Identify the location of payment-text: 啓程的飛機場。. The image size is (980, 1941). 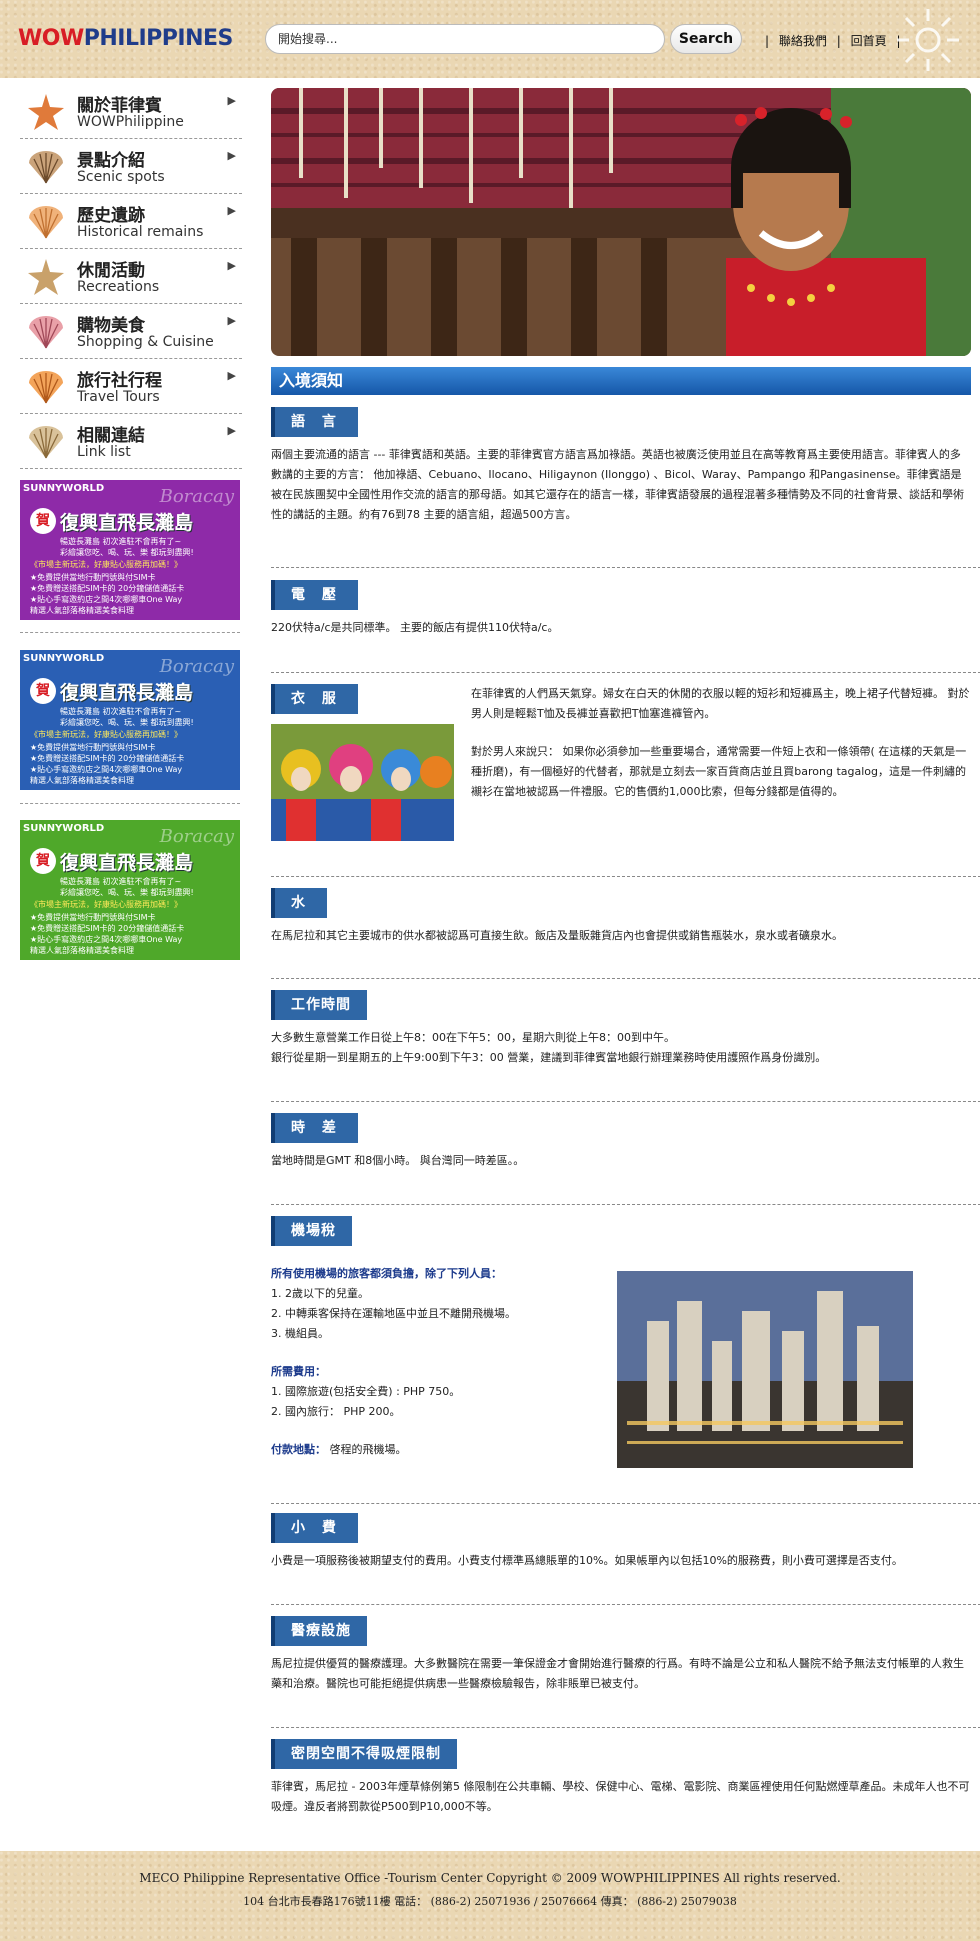
(368, 1449).